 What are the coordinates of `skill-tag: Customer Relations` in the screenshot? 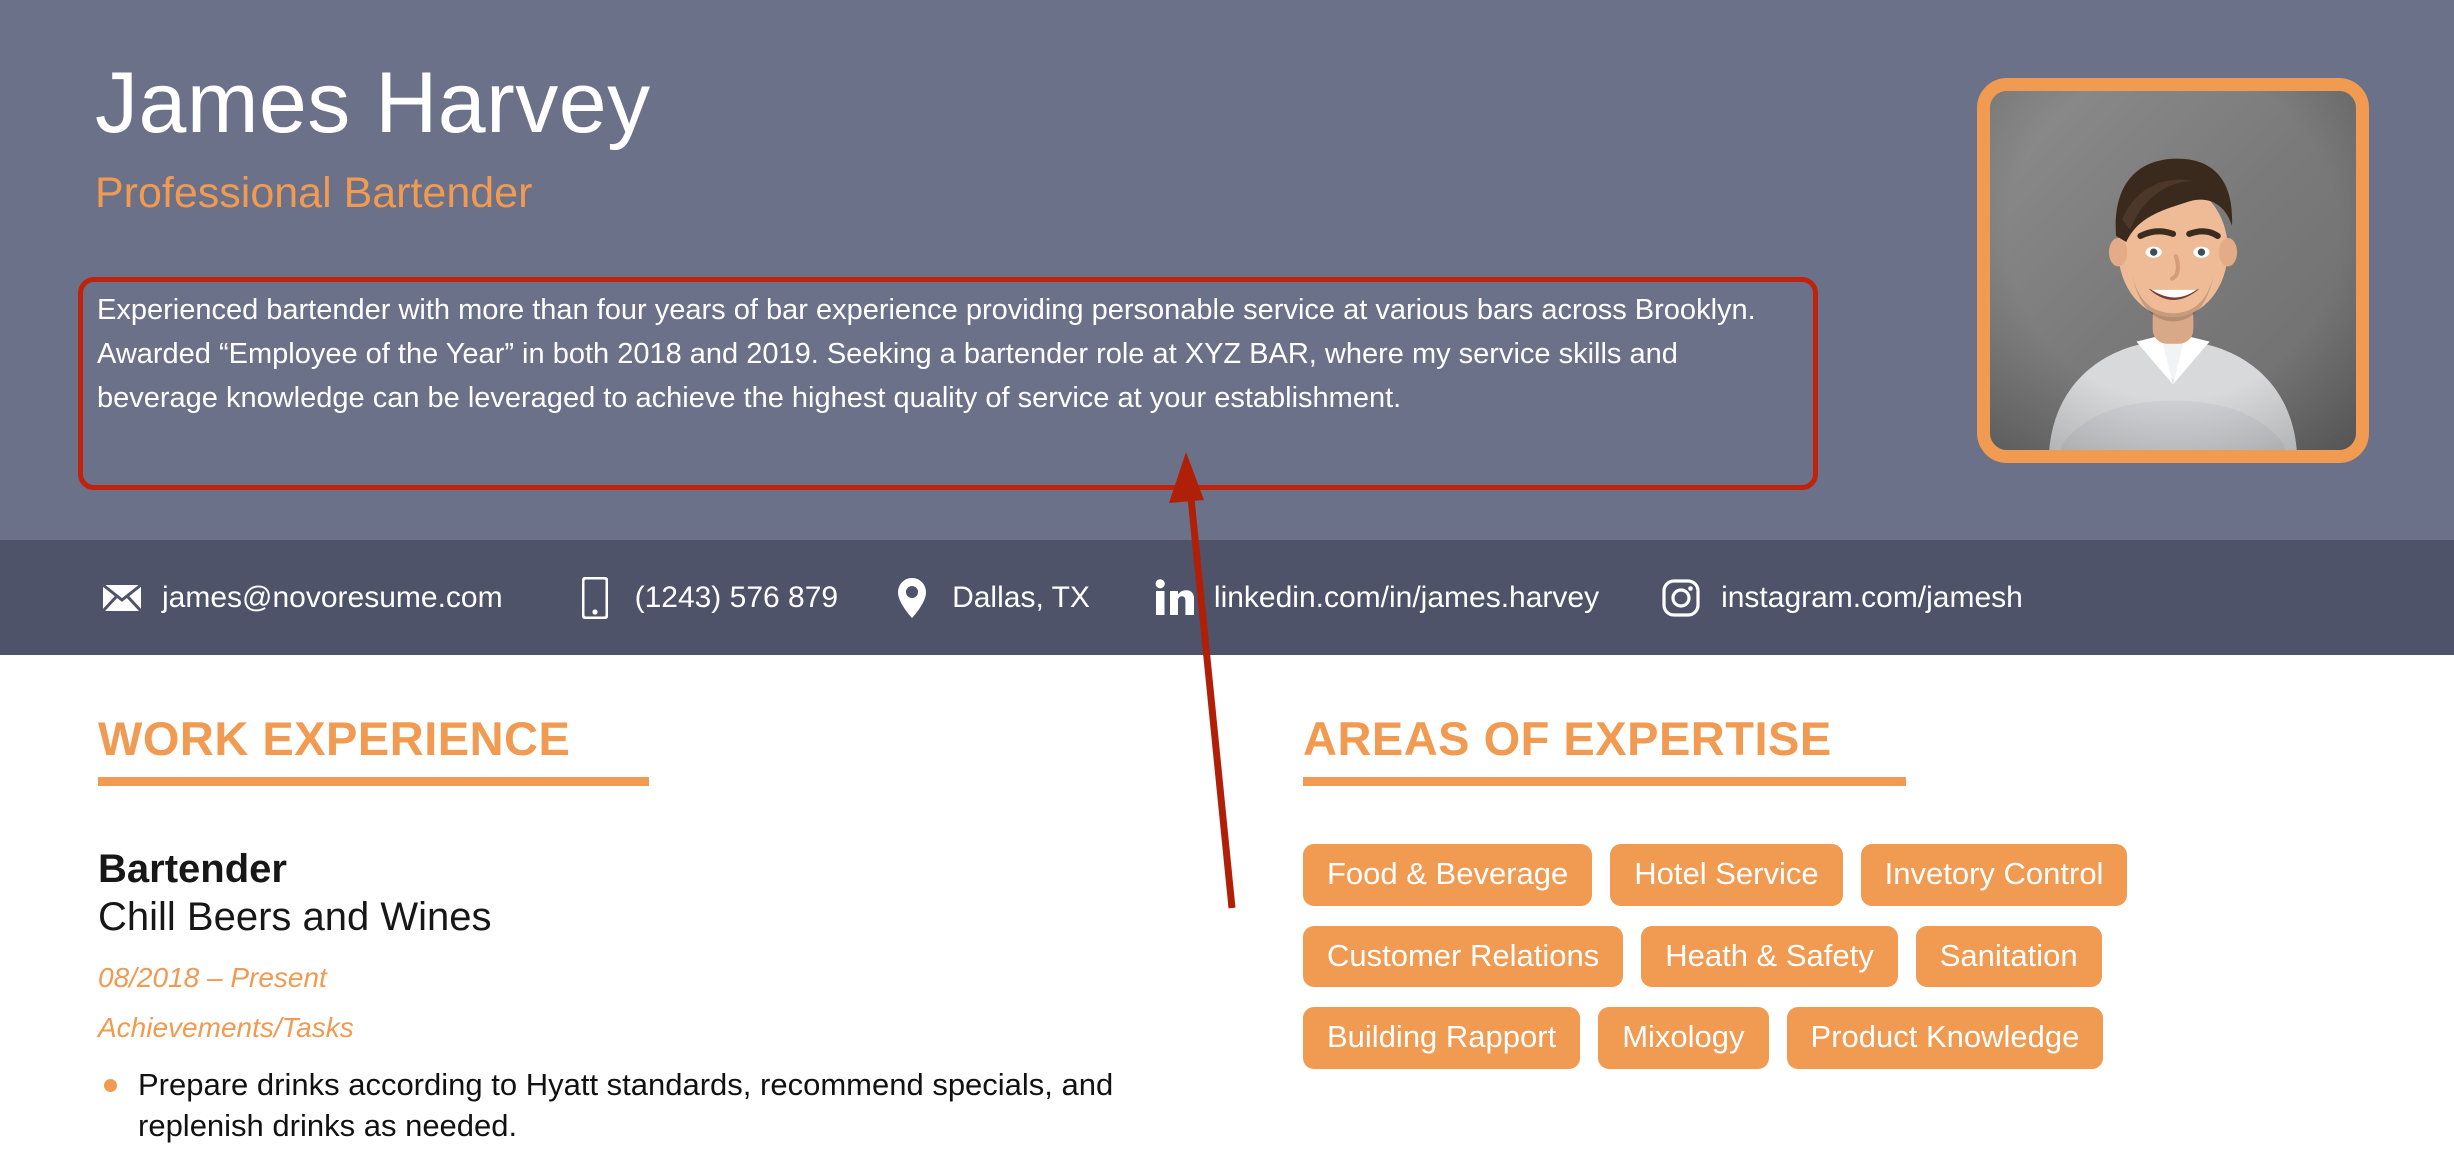 It's located at (1463, 956).